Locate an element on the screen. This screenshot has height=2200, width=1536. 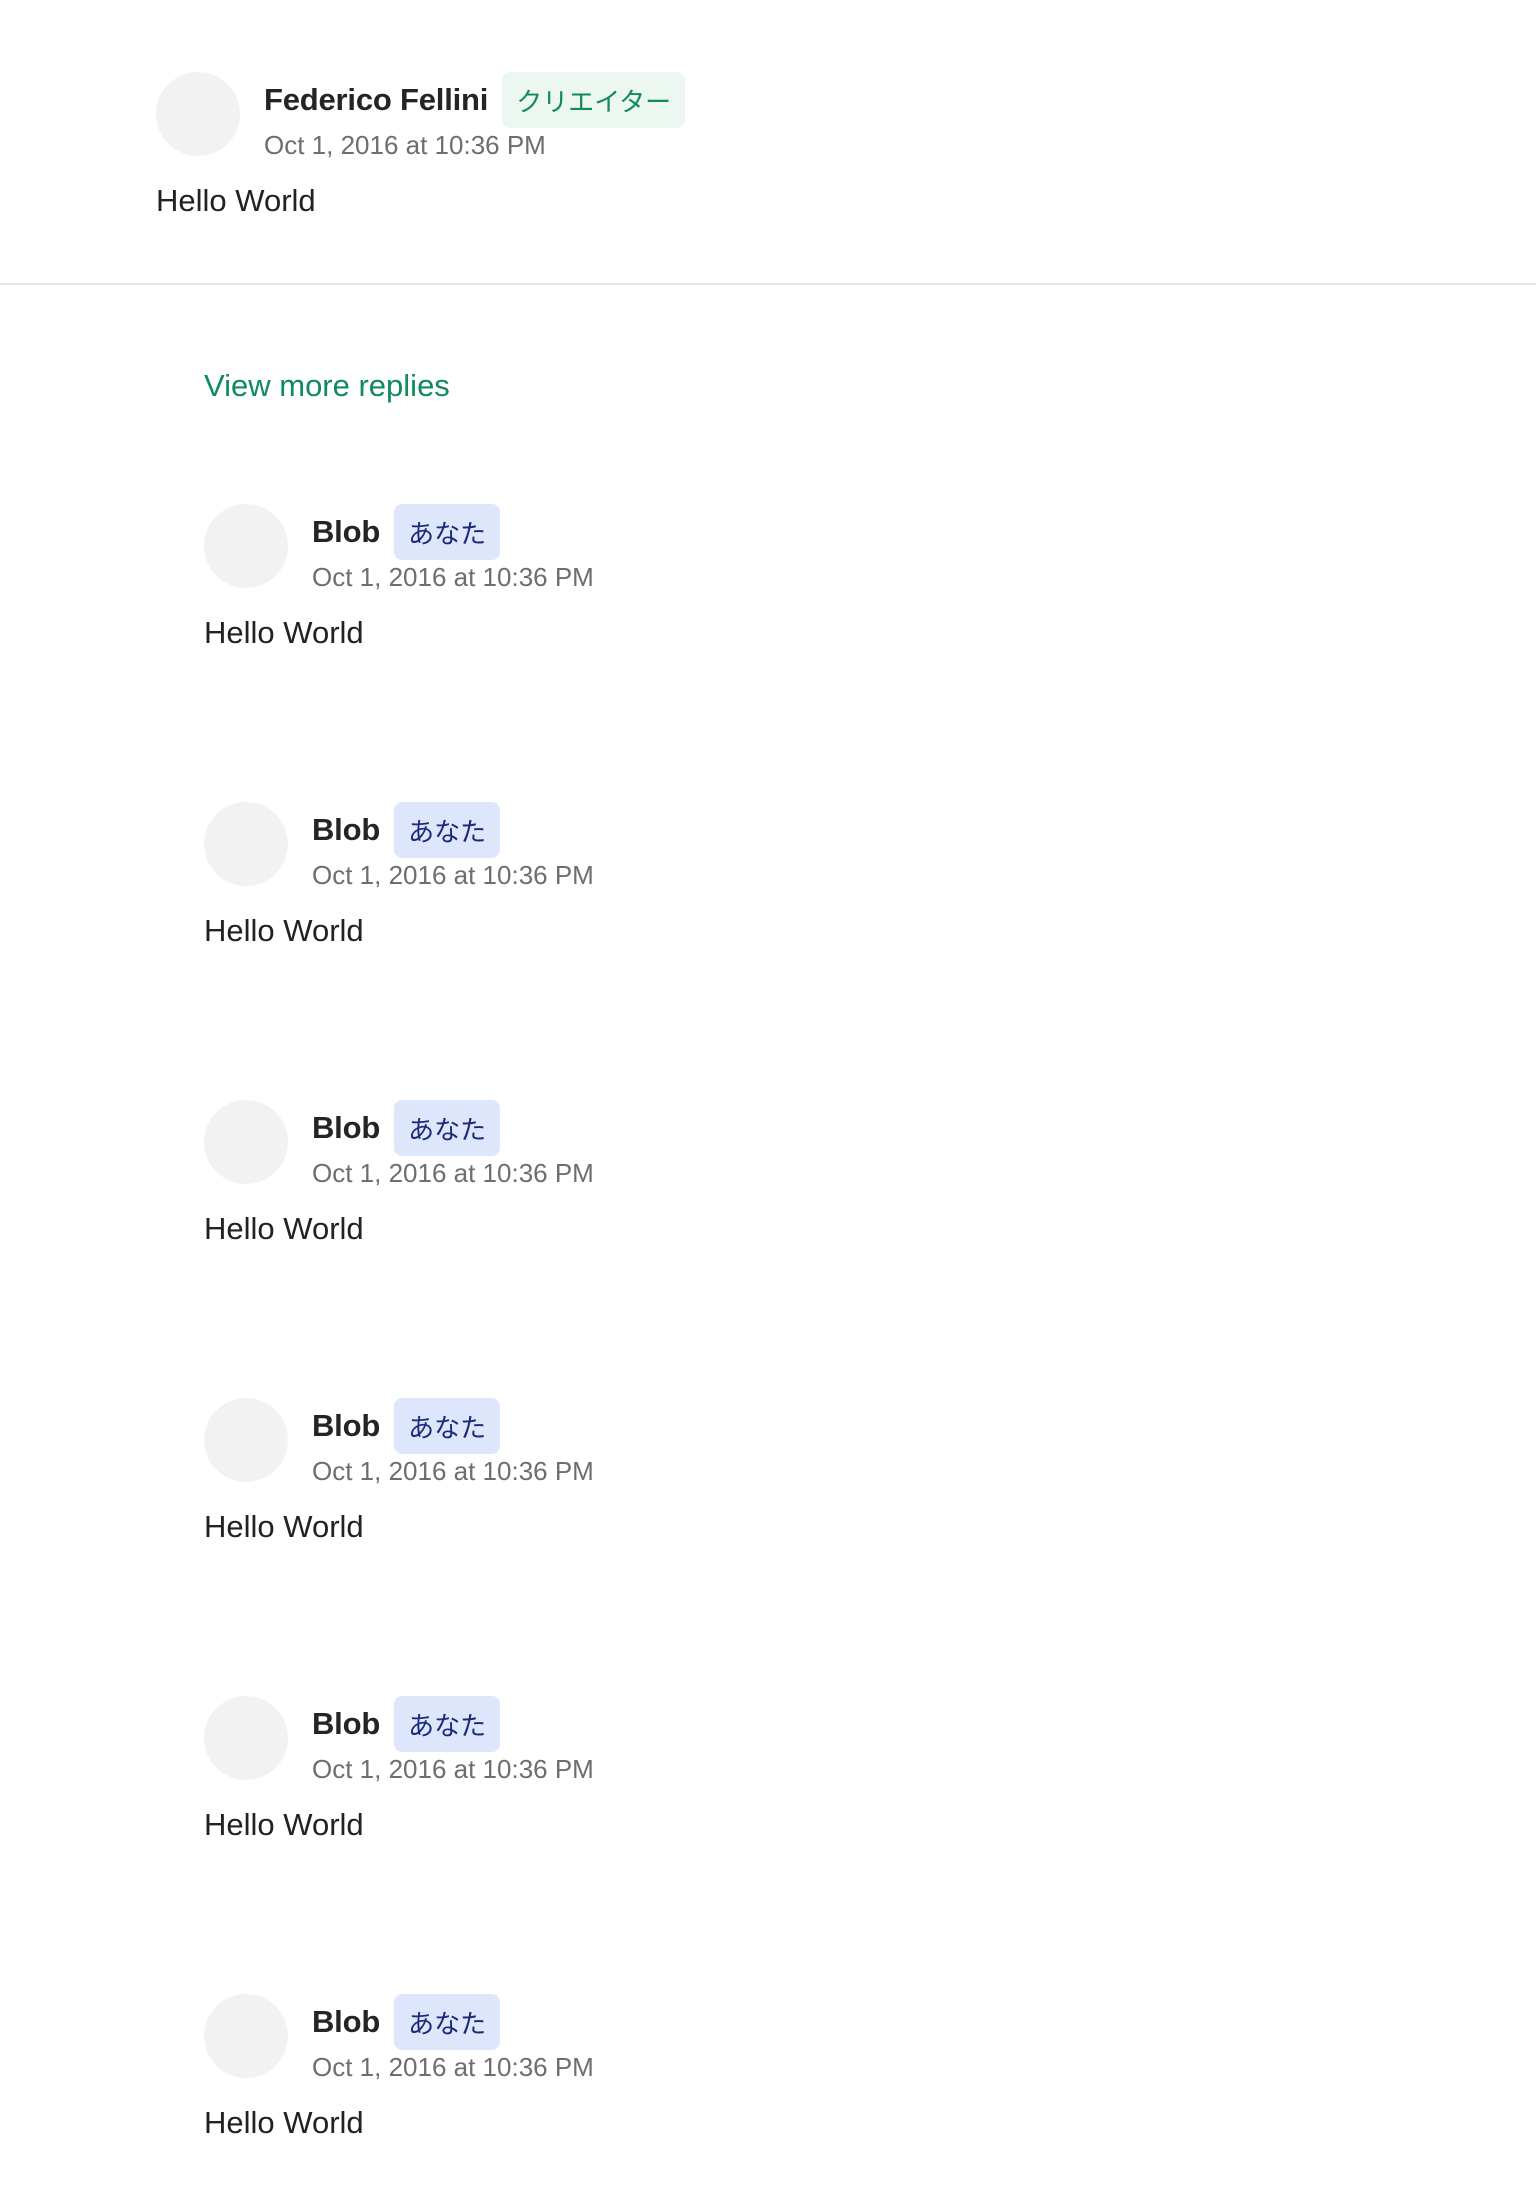
divider is located at coordinates (768, 284).